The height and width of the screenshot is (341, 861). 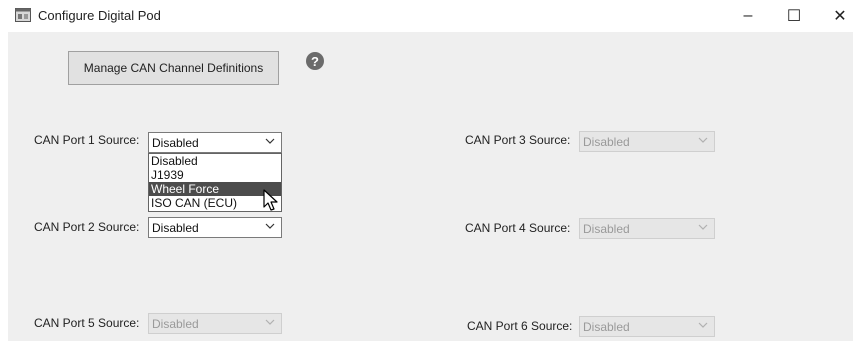 What do you see at coordinates (430, 16) in the screenshot?
I see `title-bar: Configure Digital Pod – ☐ ✕` at bounding box center [430, 16].